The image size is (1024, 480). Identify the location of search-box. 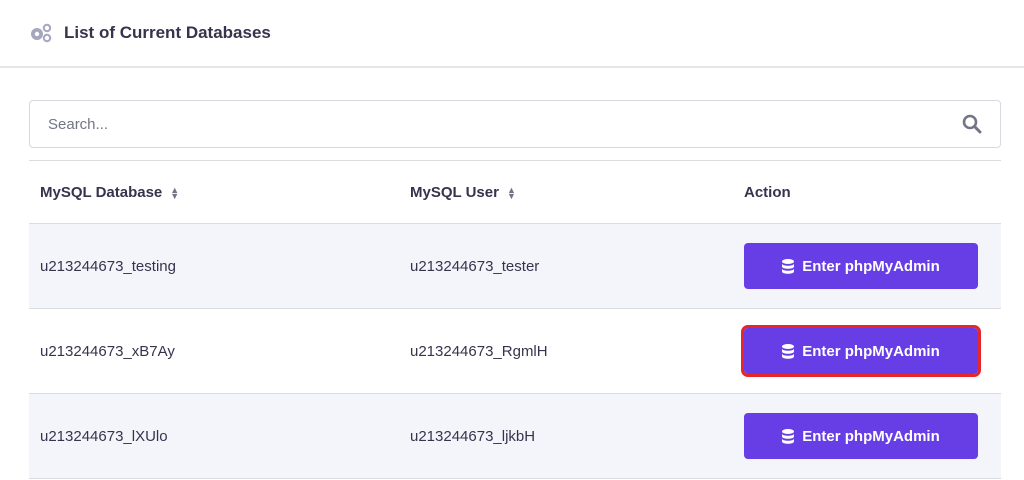
(515, 124).